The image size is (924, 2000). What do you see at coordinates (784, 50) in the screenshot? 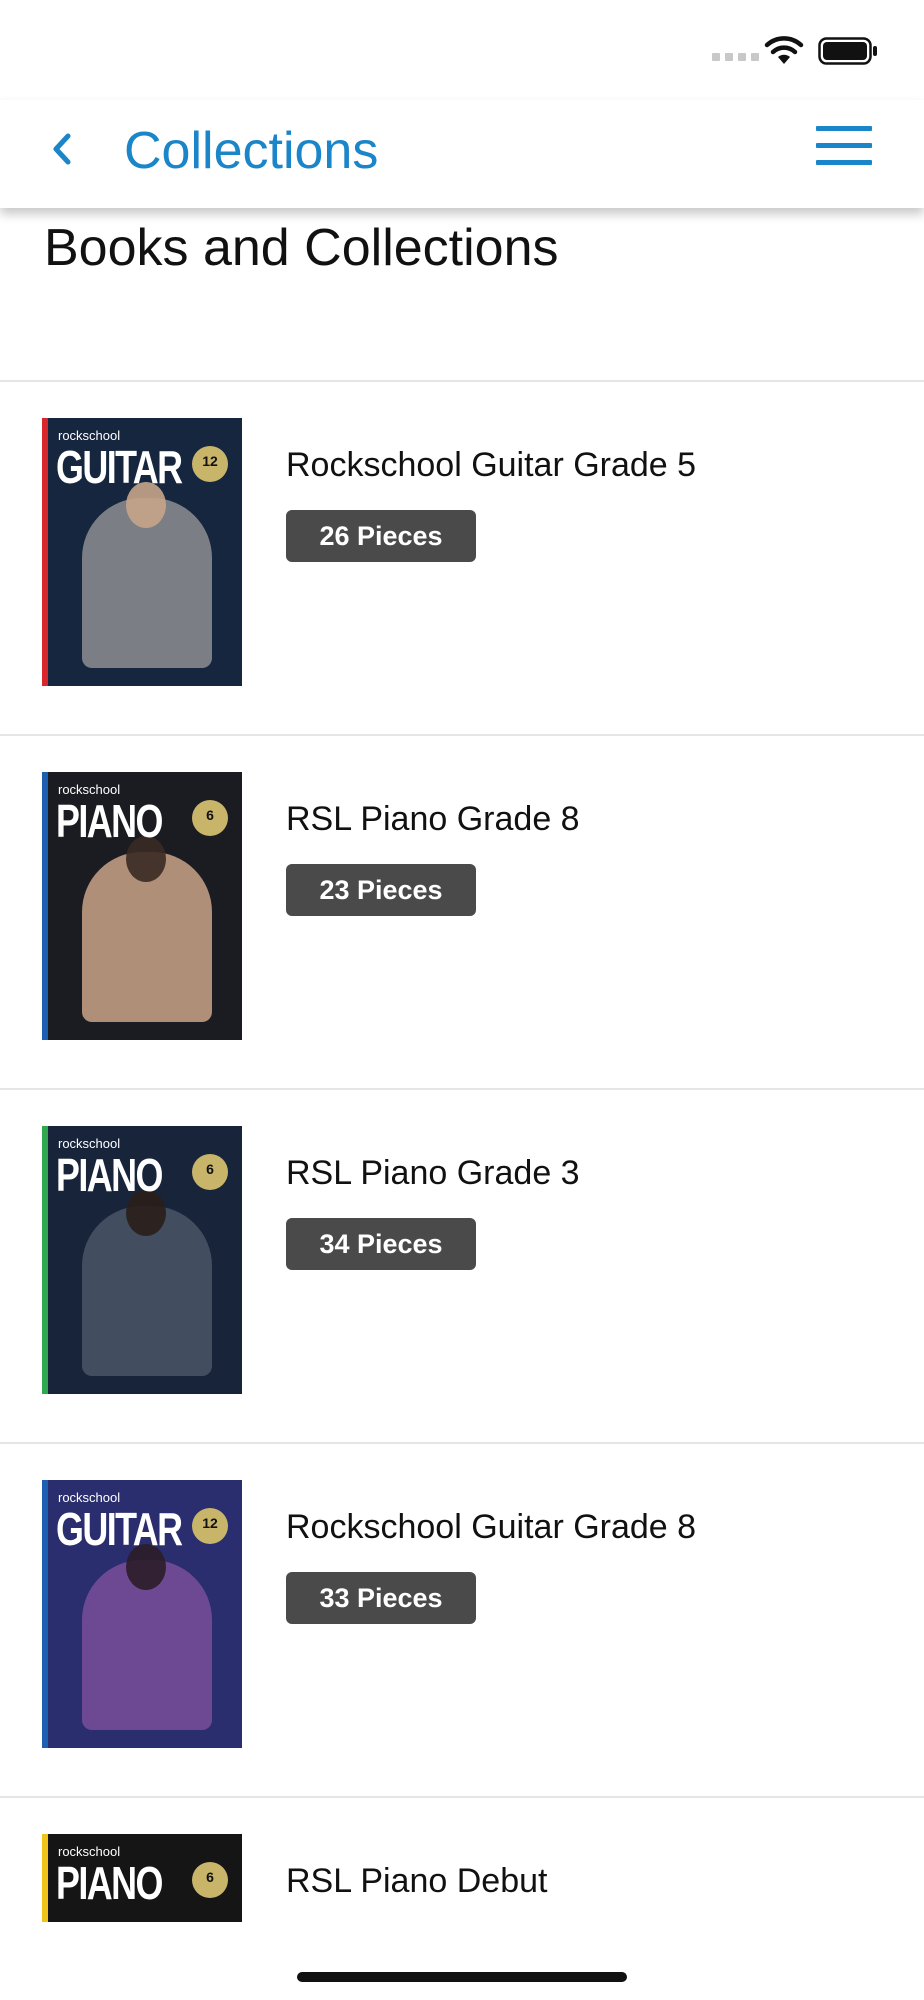
I see `wifi-icon` at bounding box center [784, 50].